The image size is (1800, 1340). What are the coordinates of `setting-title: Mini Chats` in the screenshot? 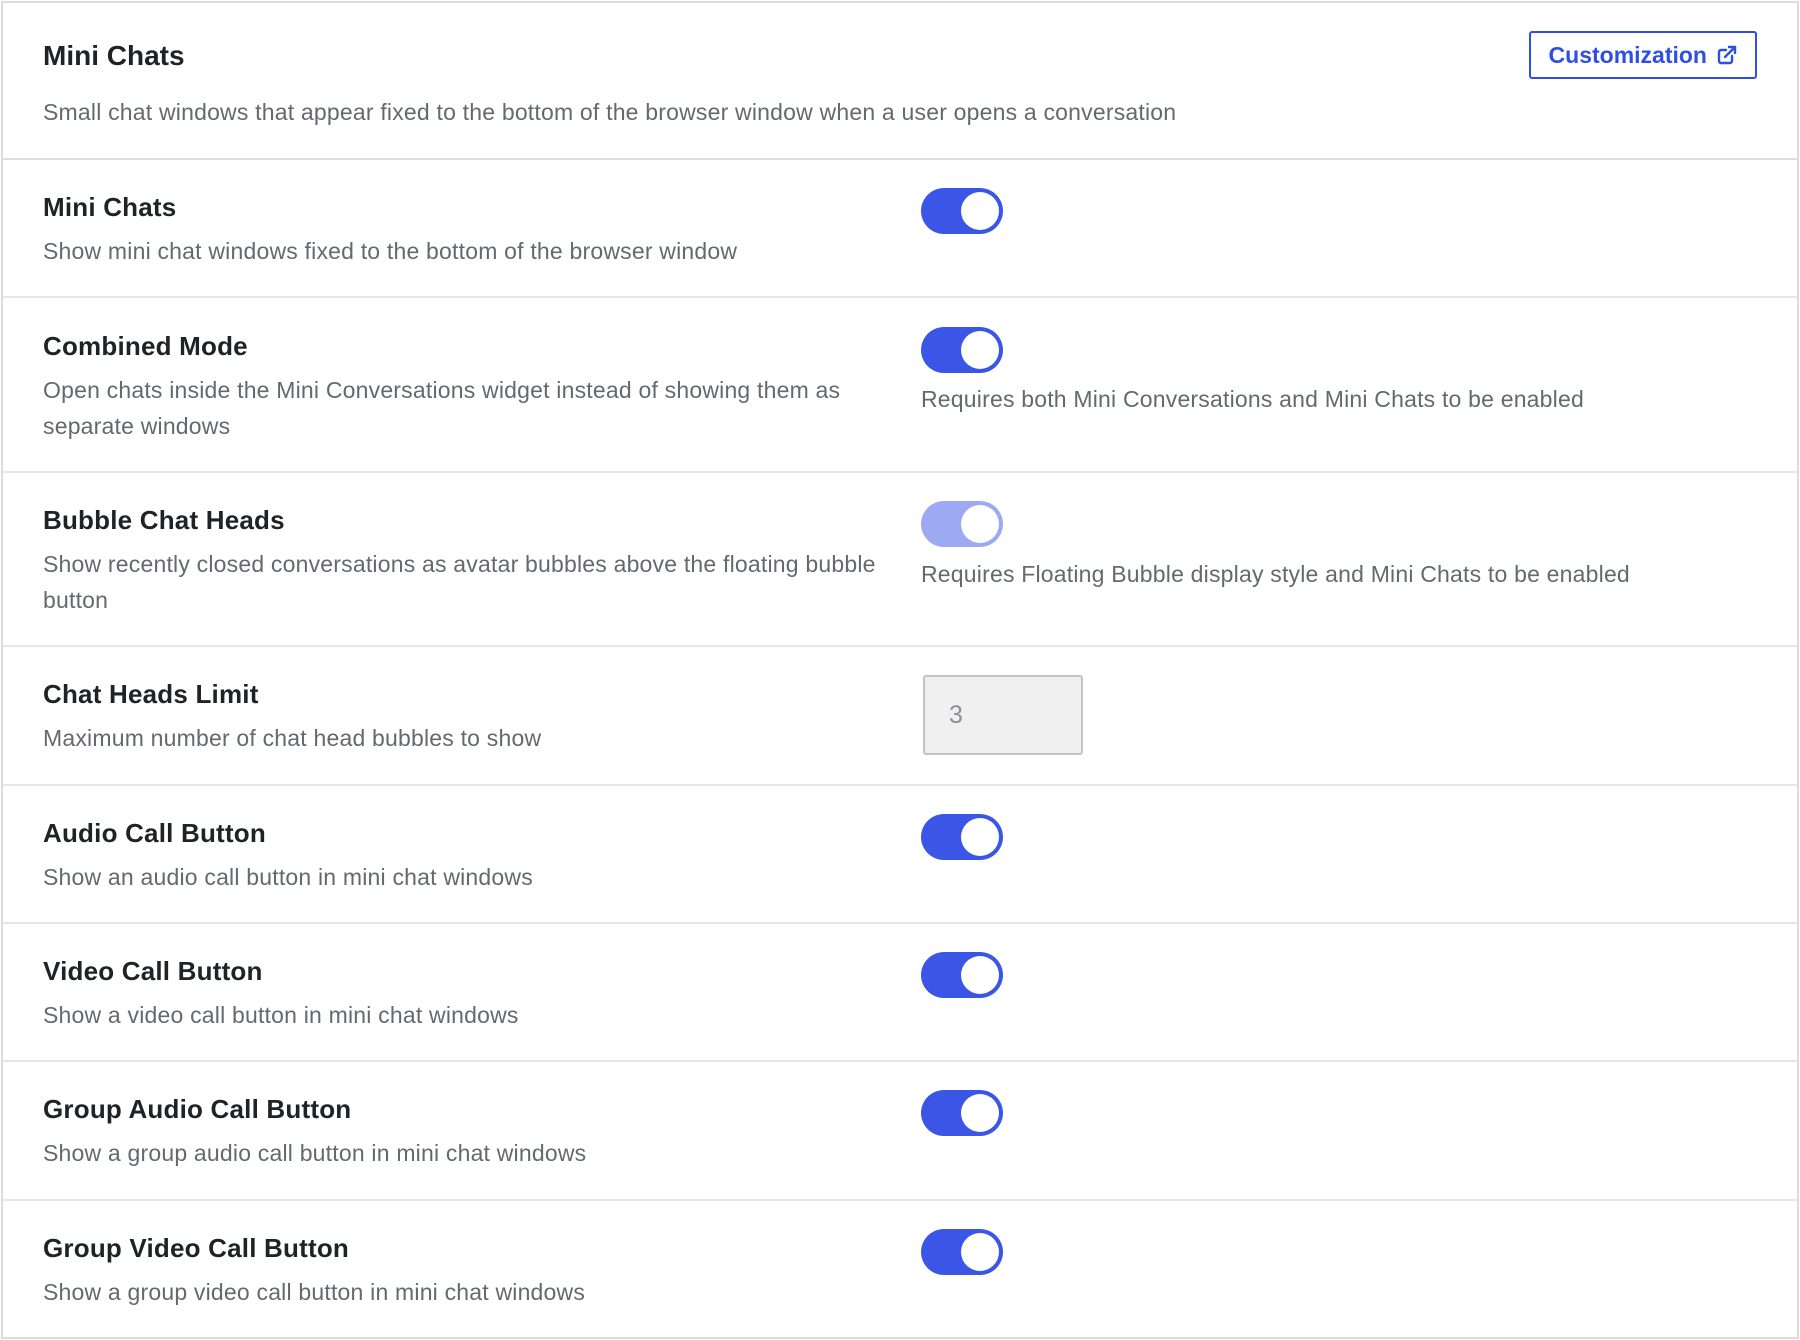 It's located at (110, 207).